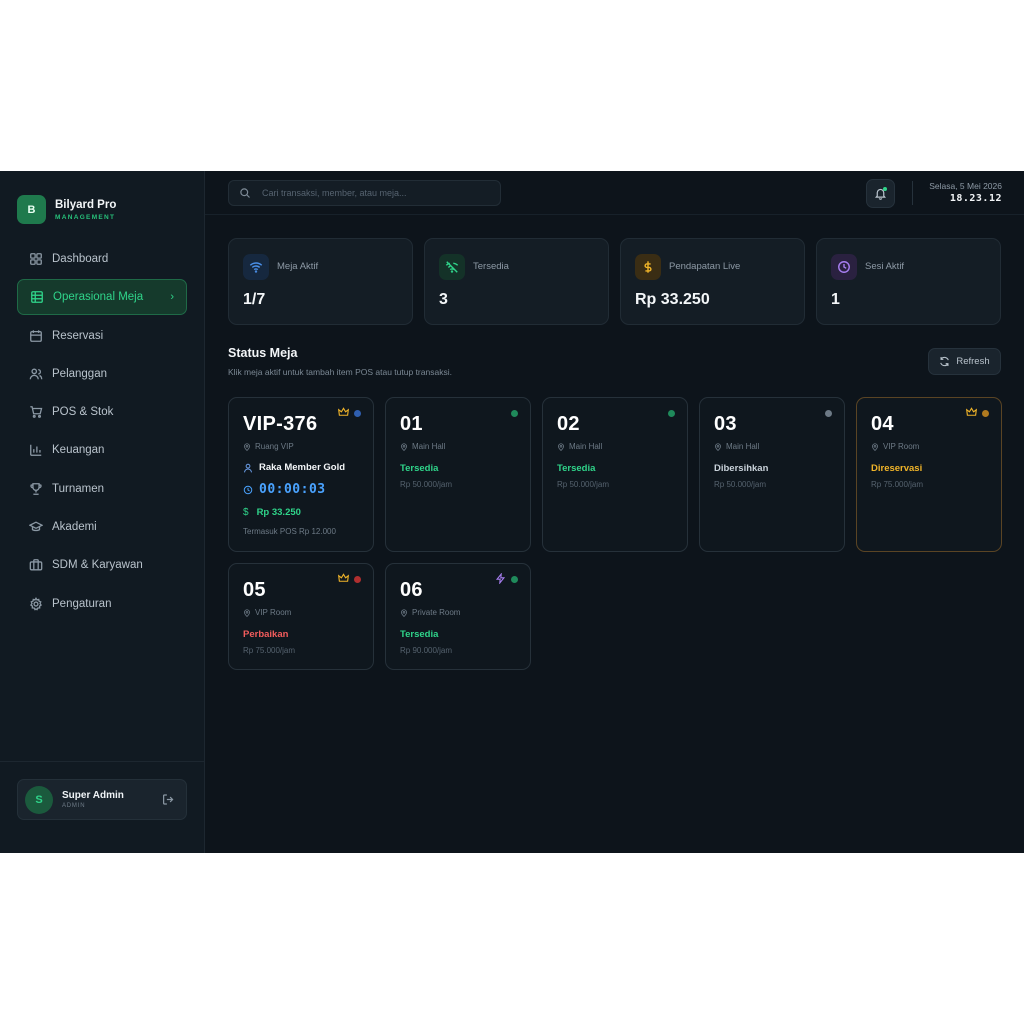  I want to click on gear-icon, so click(36, 603).